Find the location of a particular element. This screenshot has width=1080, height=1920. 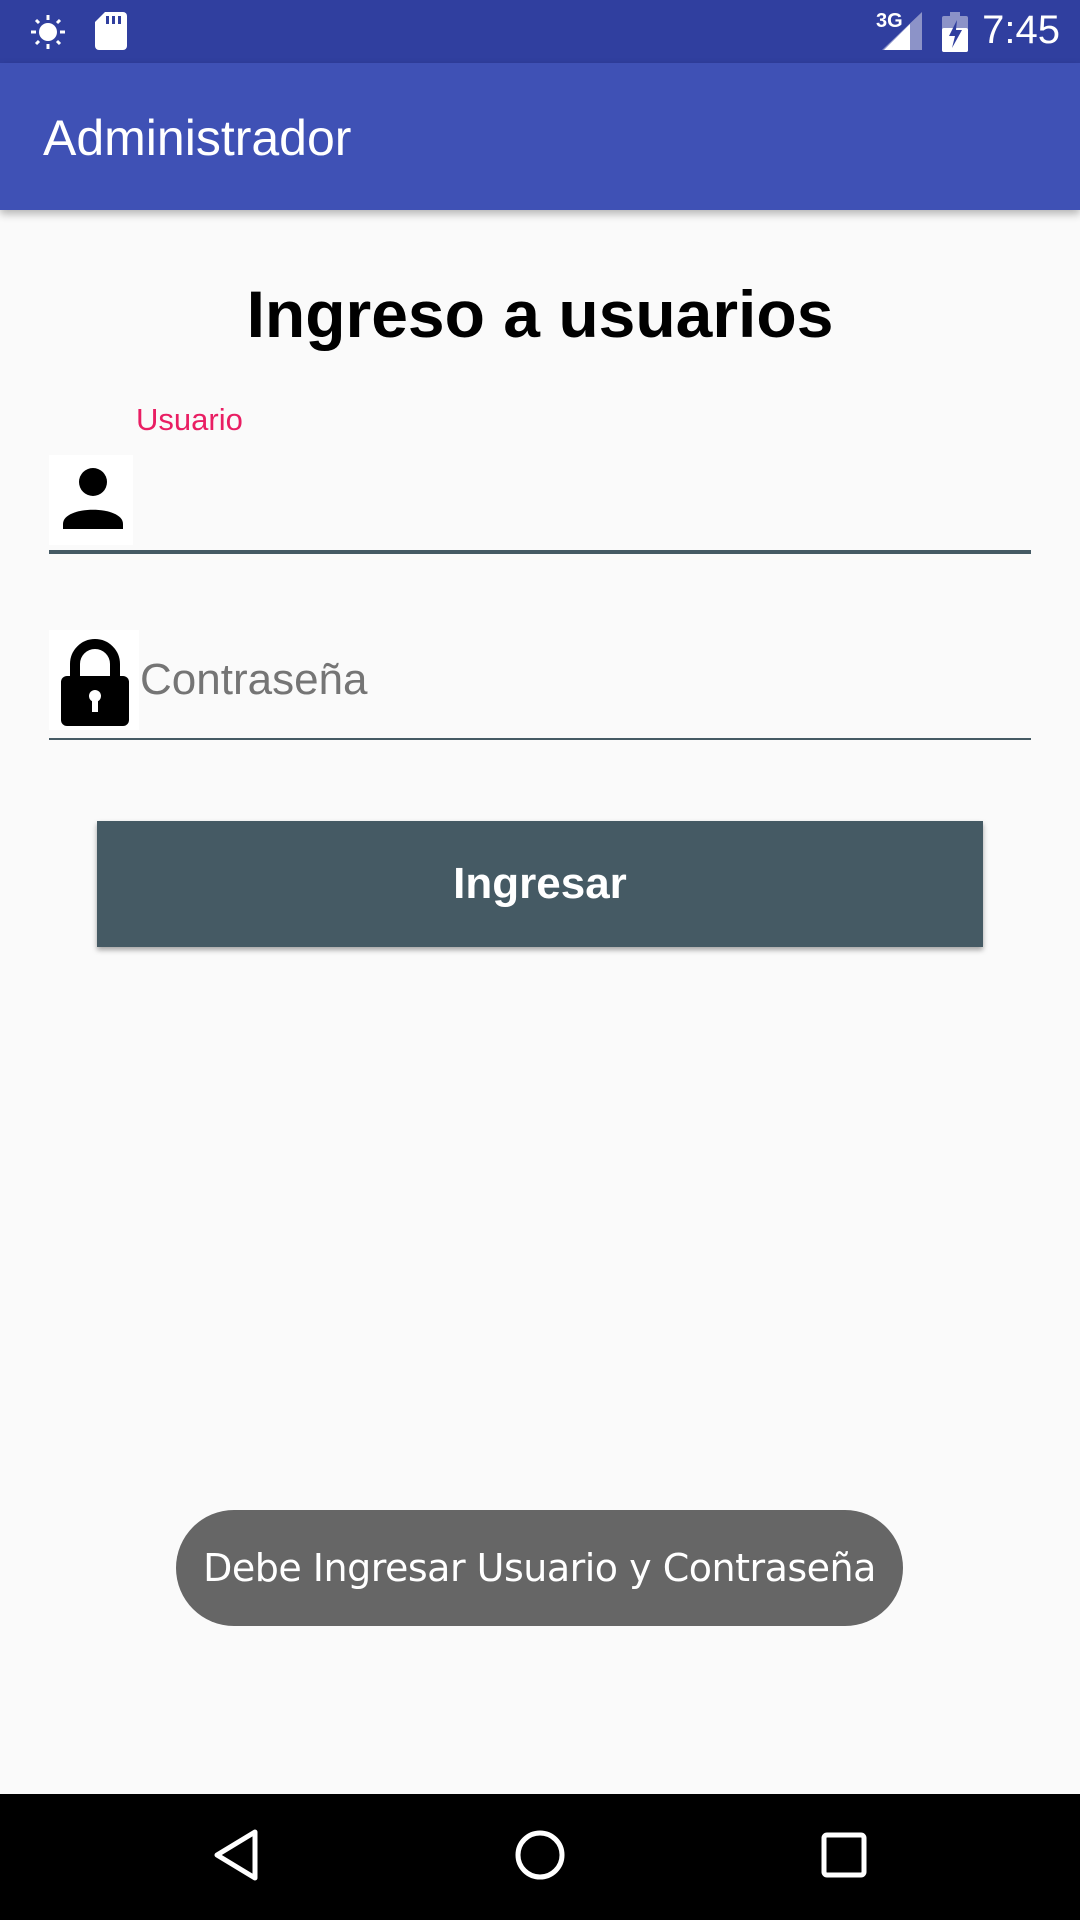

username-input is located at coordinates (583, 500).